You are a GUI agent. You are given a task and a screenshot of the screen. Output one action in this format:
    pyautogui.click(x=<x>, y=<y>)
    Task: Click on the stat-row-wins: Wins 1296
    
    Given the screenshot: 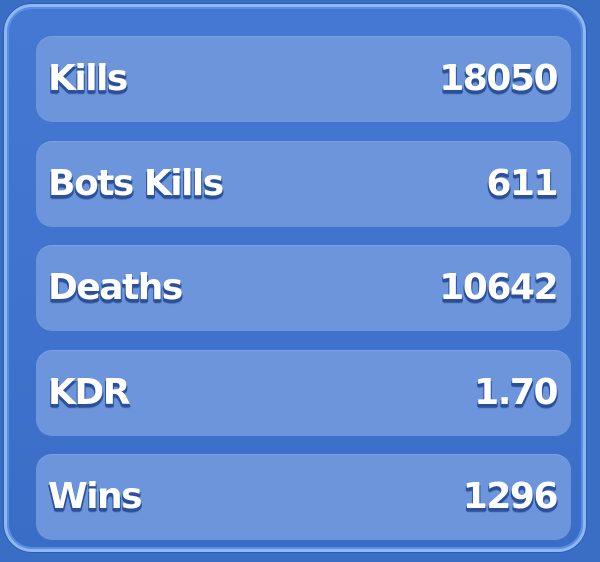 What is the action you would take?
    pyautogui.click(x=303, y=497)
    